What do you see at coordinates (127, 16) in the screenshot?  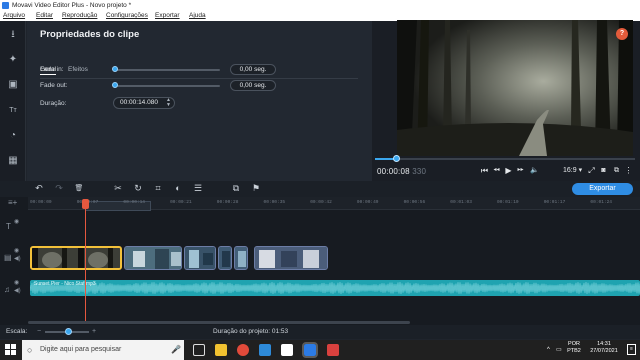 I see `menu-configuracoes: Configurações` at bounding box center [127, 16].